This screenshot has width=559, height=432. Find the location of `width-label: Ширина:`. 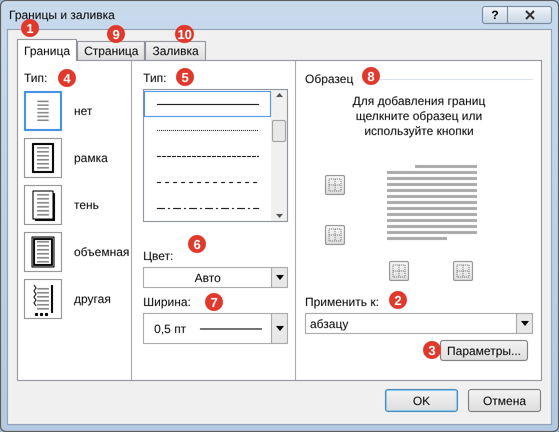

width-label: Ширина: is located at coordinates (167, 302).